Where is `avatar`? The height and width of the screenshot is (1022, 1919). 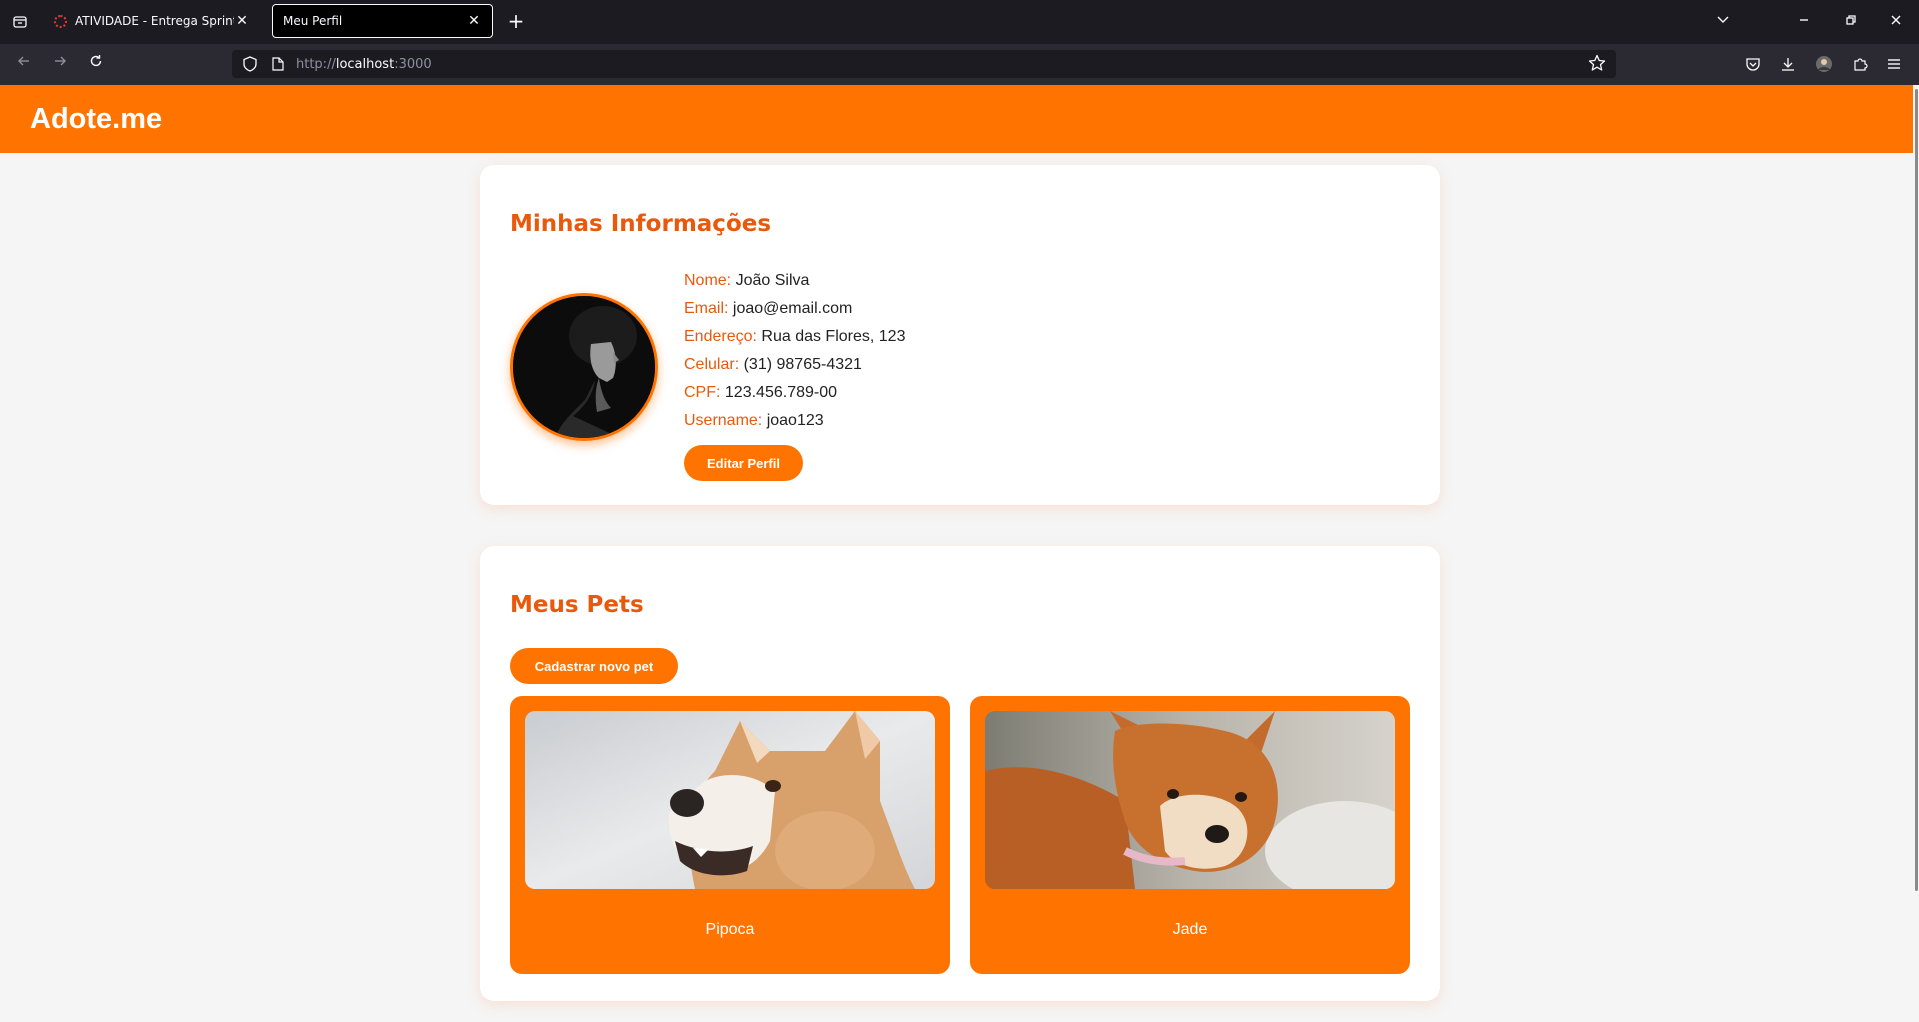
avatar is located at coordinates (584, 367).